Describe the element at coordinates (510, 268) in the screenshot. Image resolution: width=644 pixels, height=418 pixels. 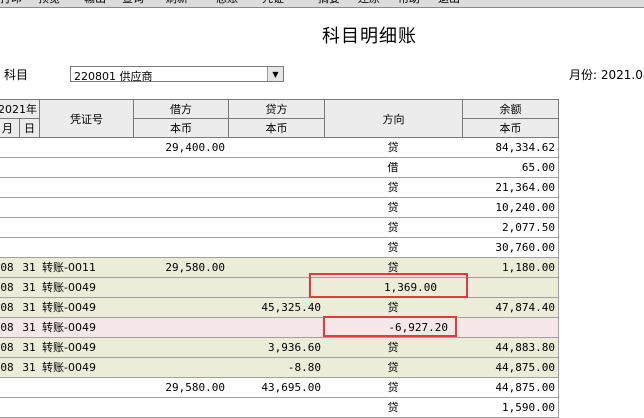
I see `table-cell-balance: 1,180.00` at that location.